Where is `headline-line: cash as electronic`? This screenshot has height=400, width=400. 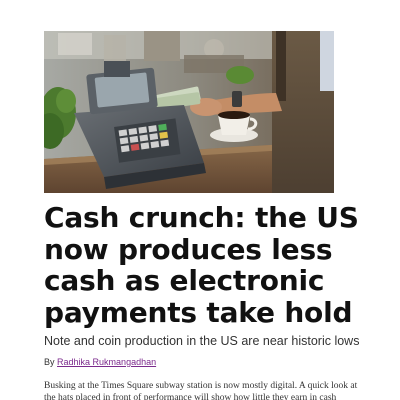
headline-line: cash as electronic is located at coordinates (184, 280).